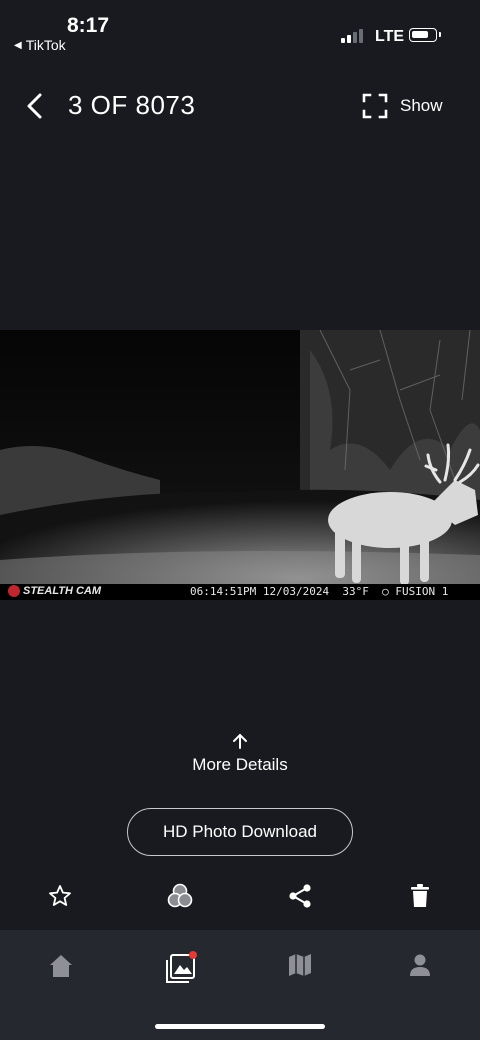  What do you see at coordinates (62, 591) in the screenshot?
I see `brand-label: STEALTH CAM` at bounding box center [62, 591].